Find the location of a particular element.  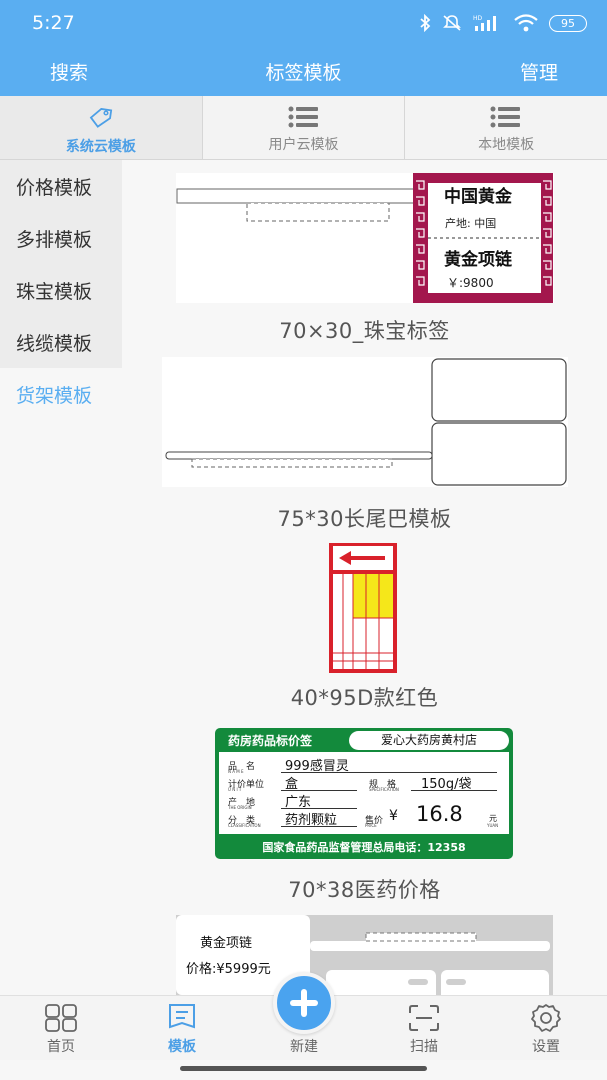

tab-label: 系统云模板 is located at coordinates (100, 147).